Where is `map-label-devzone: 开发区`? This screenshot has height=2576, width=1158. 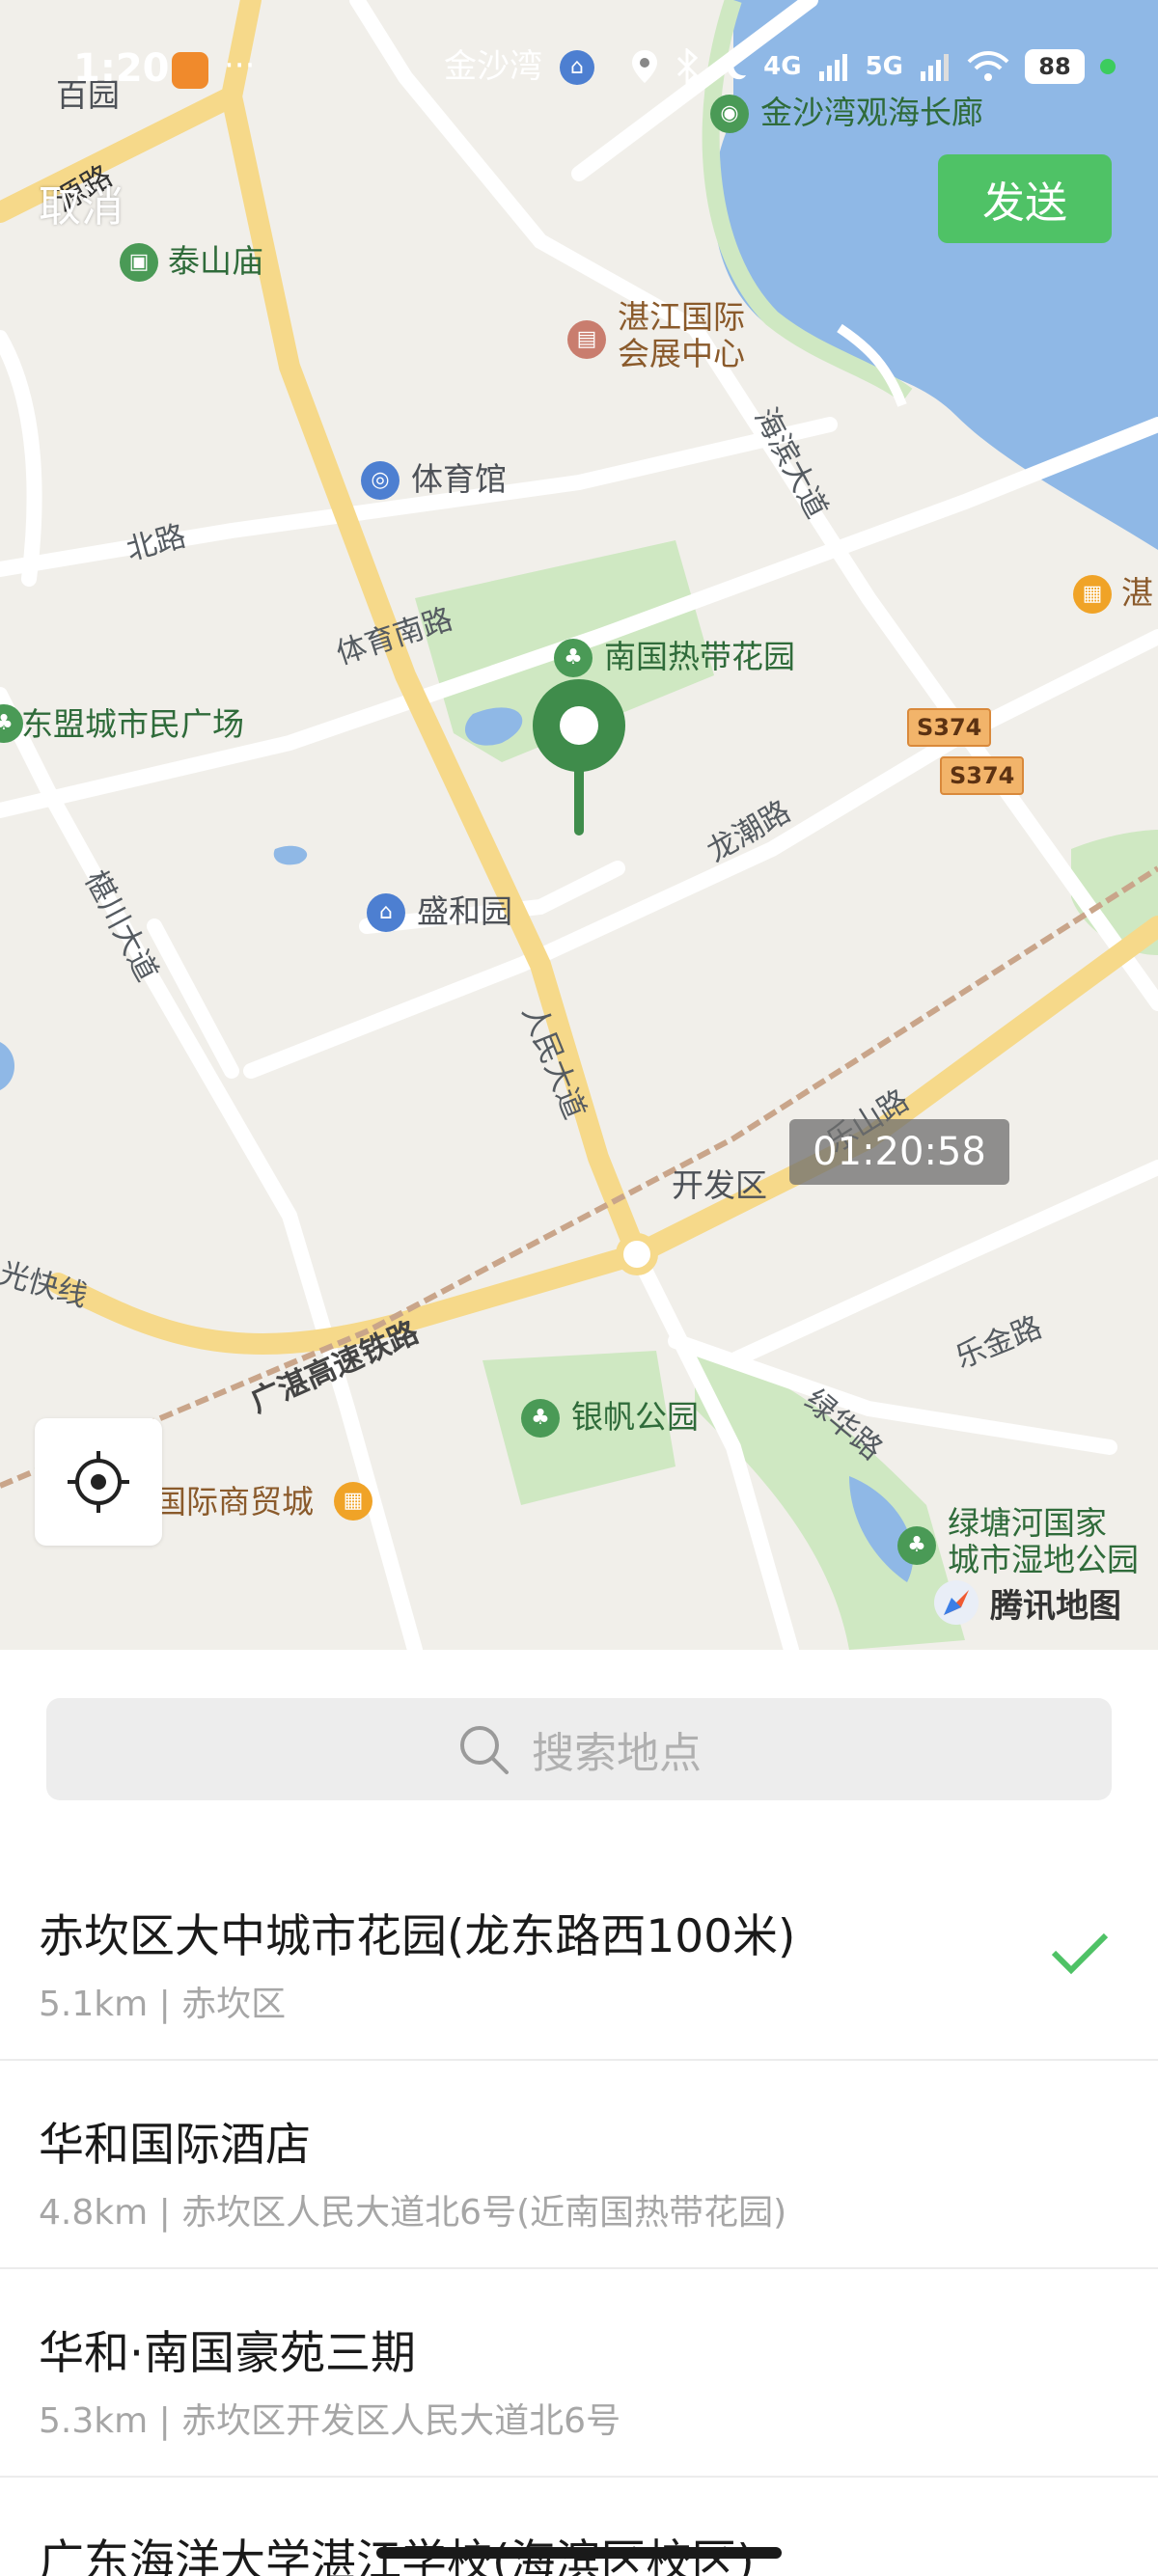 map-label-devzone: 开发区 is located at coordinates (719, 1185).